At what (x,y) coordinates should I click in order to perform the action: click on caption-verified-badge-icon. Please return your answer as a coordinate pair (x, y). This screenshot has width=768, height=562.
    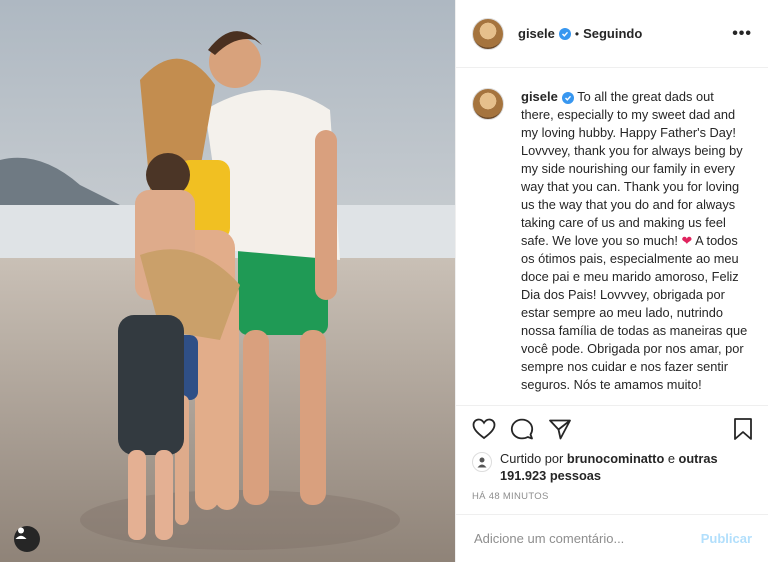
    Looking at the image, I should click on (567, 98).